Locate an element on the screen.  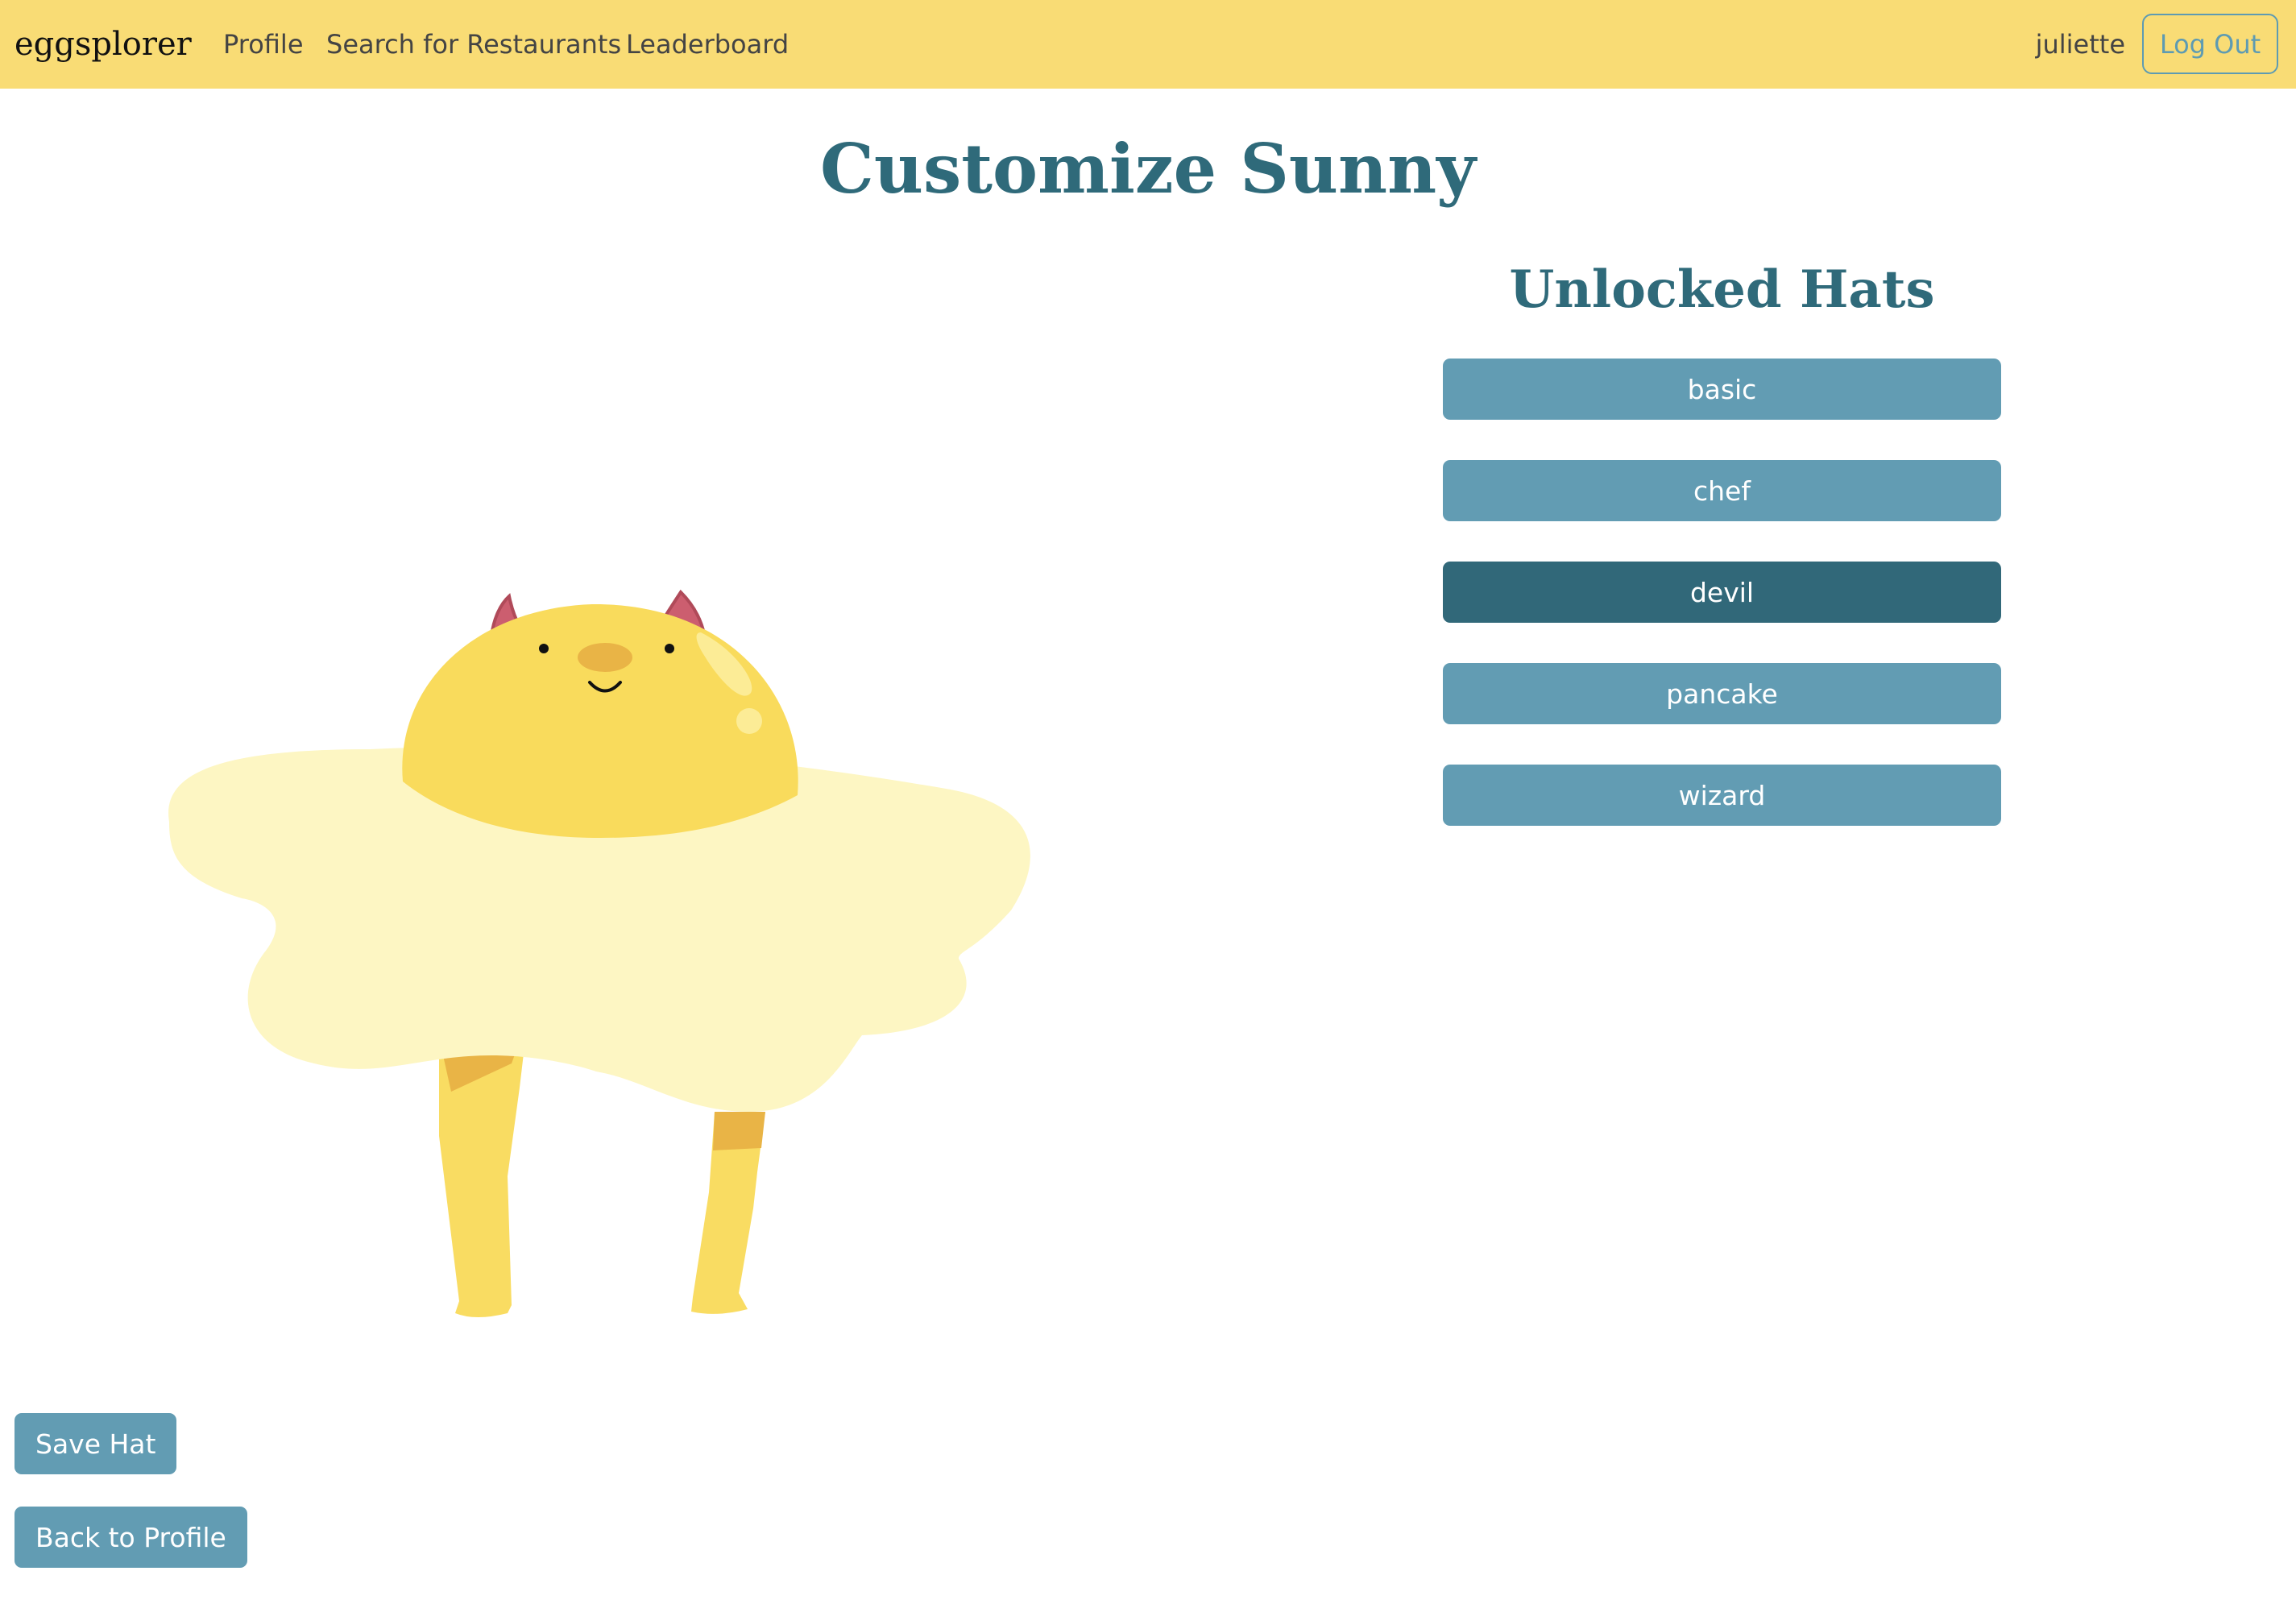
page-title: Customize Sunny is located at coordinates (1148, 169).